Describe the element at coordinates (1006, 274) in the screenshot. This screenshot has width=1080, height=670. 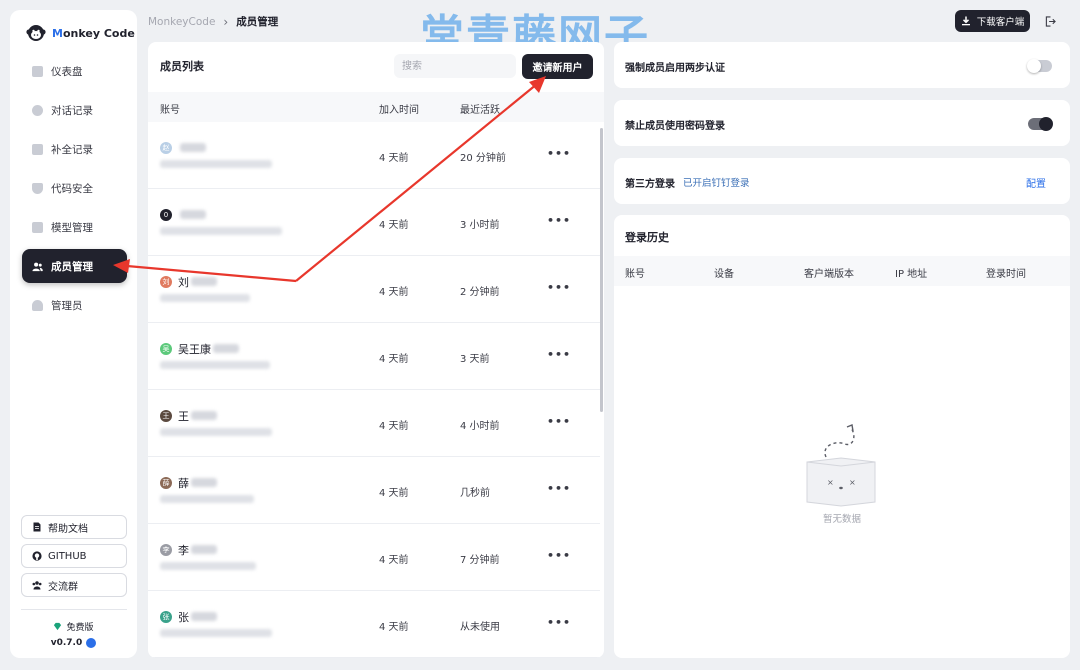
I see `column-login-time: 登录时间` at that location.